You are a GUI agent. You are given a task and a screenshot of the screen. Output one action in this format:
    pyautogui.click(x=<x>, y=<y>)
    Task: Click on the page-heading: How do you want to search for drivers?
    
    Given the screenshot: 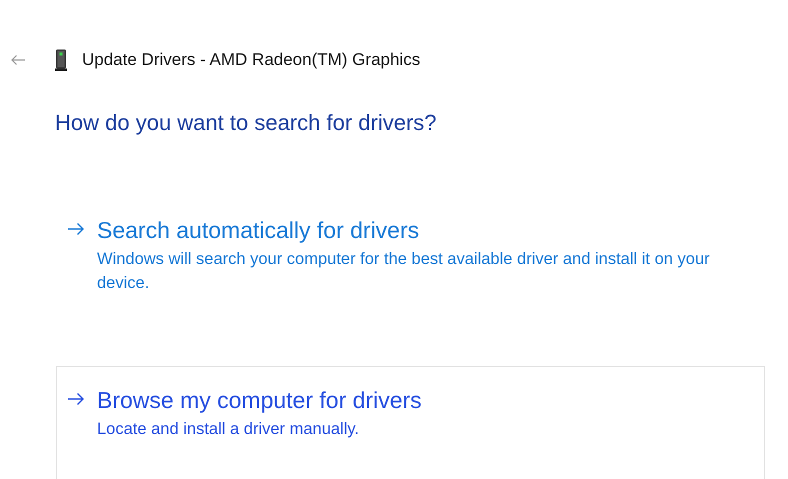 What is the action you would take?
    pyautogui.click(x=246, y=123)
    